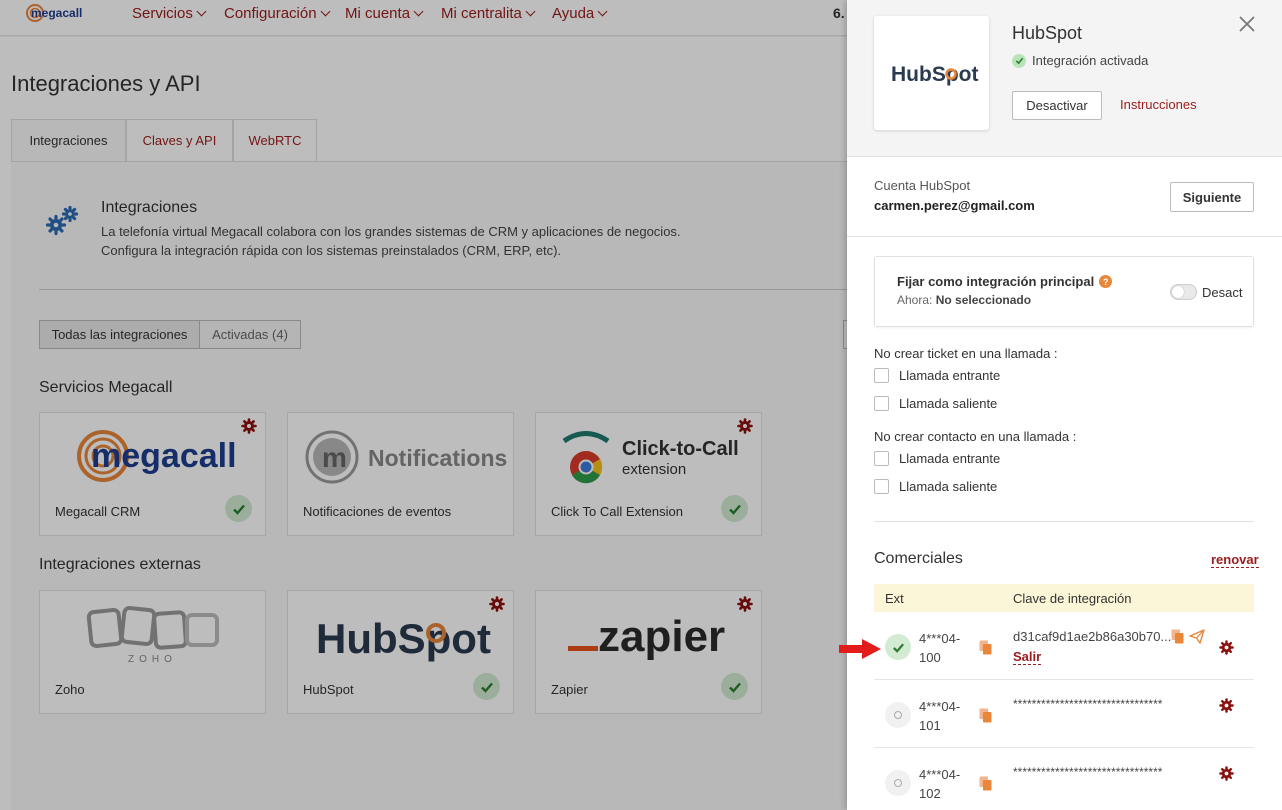 The image size is (1282, 810). Describe the element at coordinates (935, 486) in the screenshot. I see `no-contact-outgoing-checkbox: Llamada saliente` at that location.